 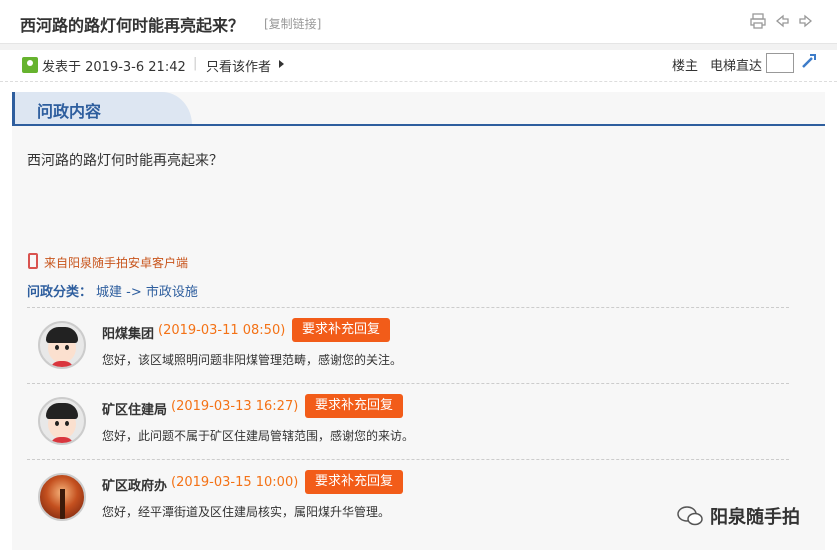 I want to click on reply-text: 您好，此问题不属于矿区住建局管辖范围，感谢您的来访。, so click(x=258, y=436).